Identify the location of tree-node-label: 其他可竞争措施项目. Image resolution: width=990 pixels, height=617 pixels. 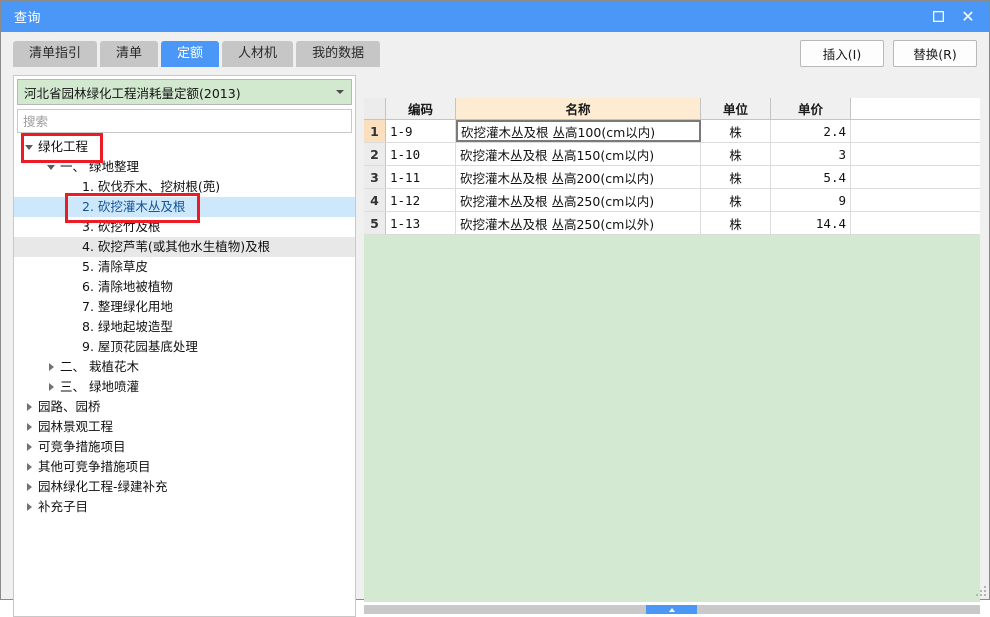
(94, 466).